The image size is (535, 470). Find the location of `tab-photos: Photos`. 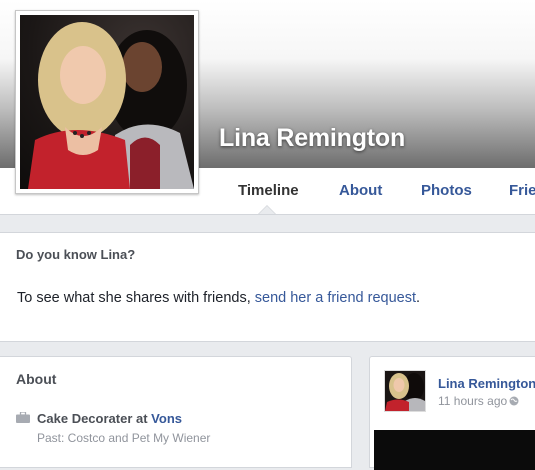

tab-photos: Photos is located at coordinates (446, 190).